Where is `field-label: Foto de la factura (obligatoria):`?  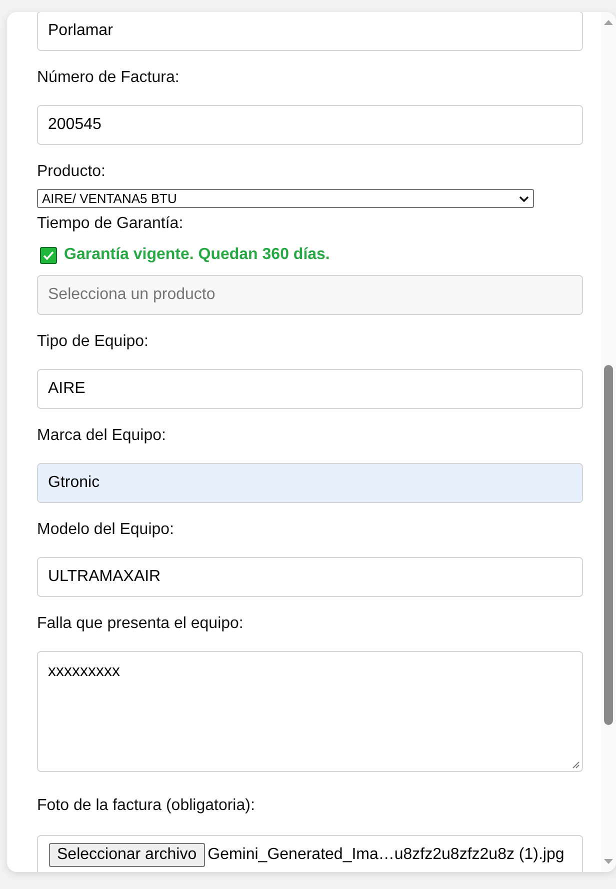 field-label: Foto de la factura (obligatoria): is located at coordinates (146, 806).